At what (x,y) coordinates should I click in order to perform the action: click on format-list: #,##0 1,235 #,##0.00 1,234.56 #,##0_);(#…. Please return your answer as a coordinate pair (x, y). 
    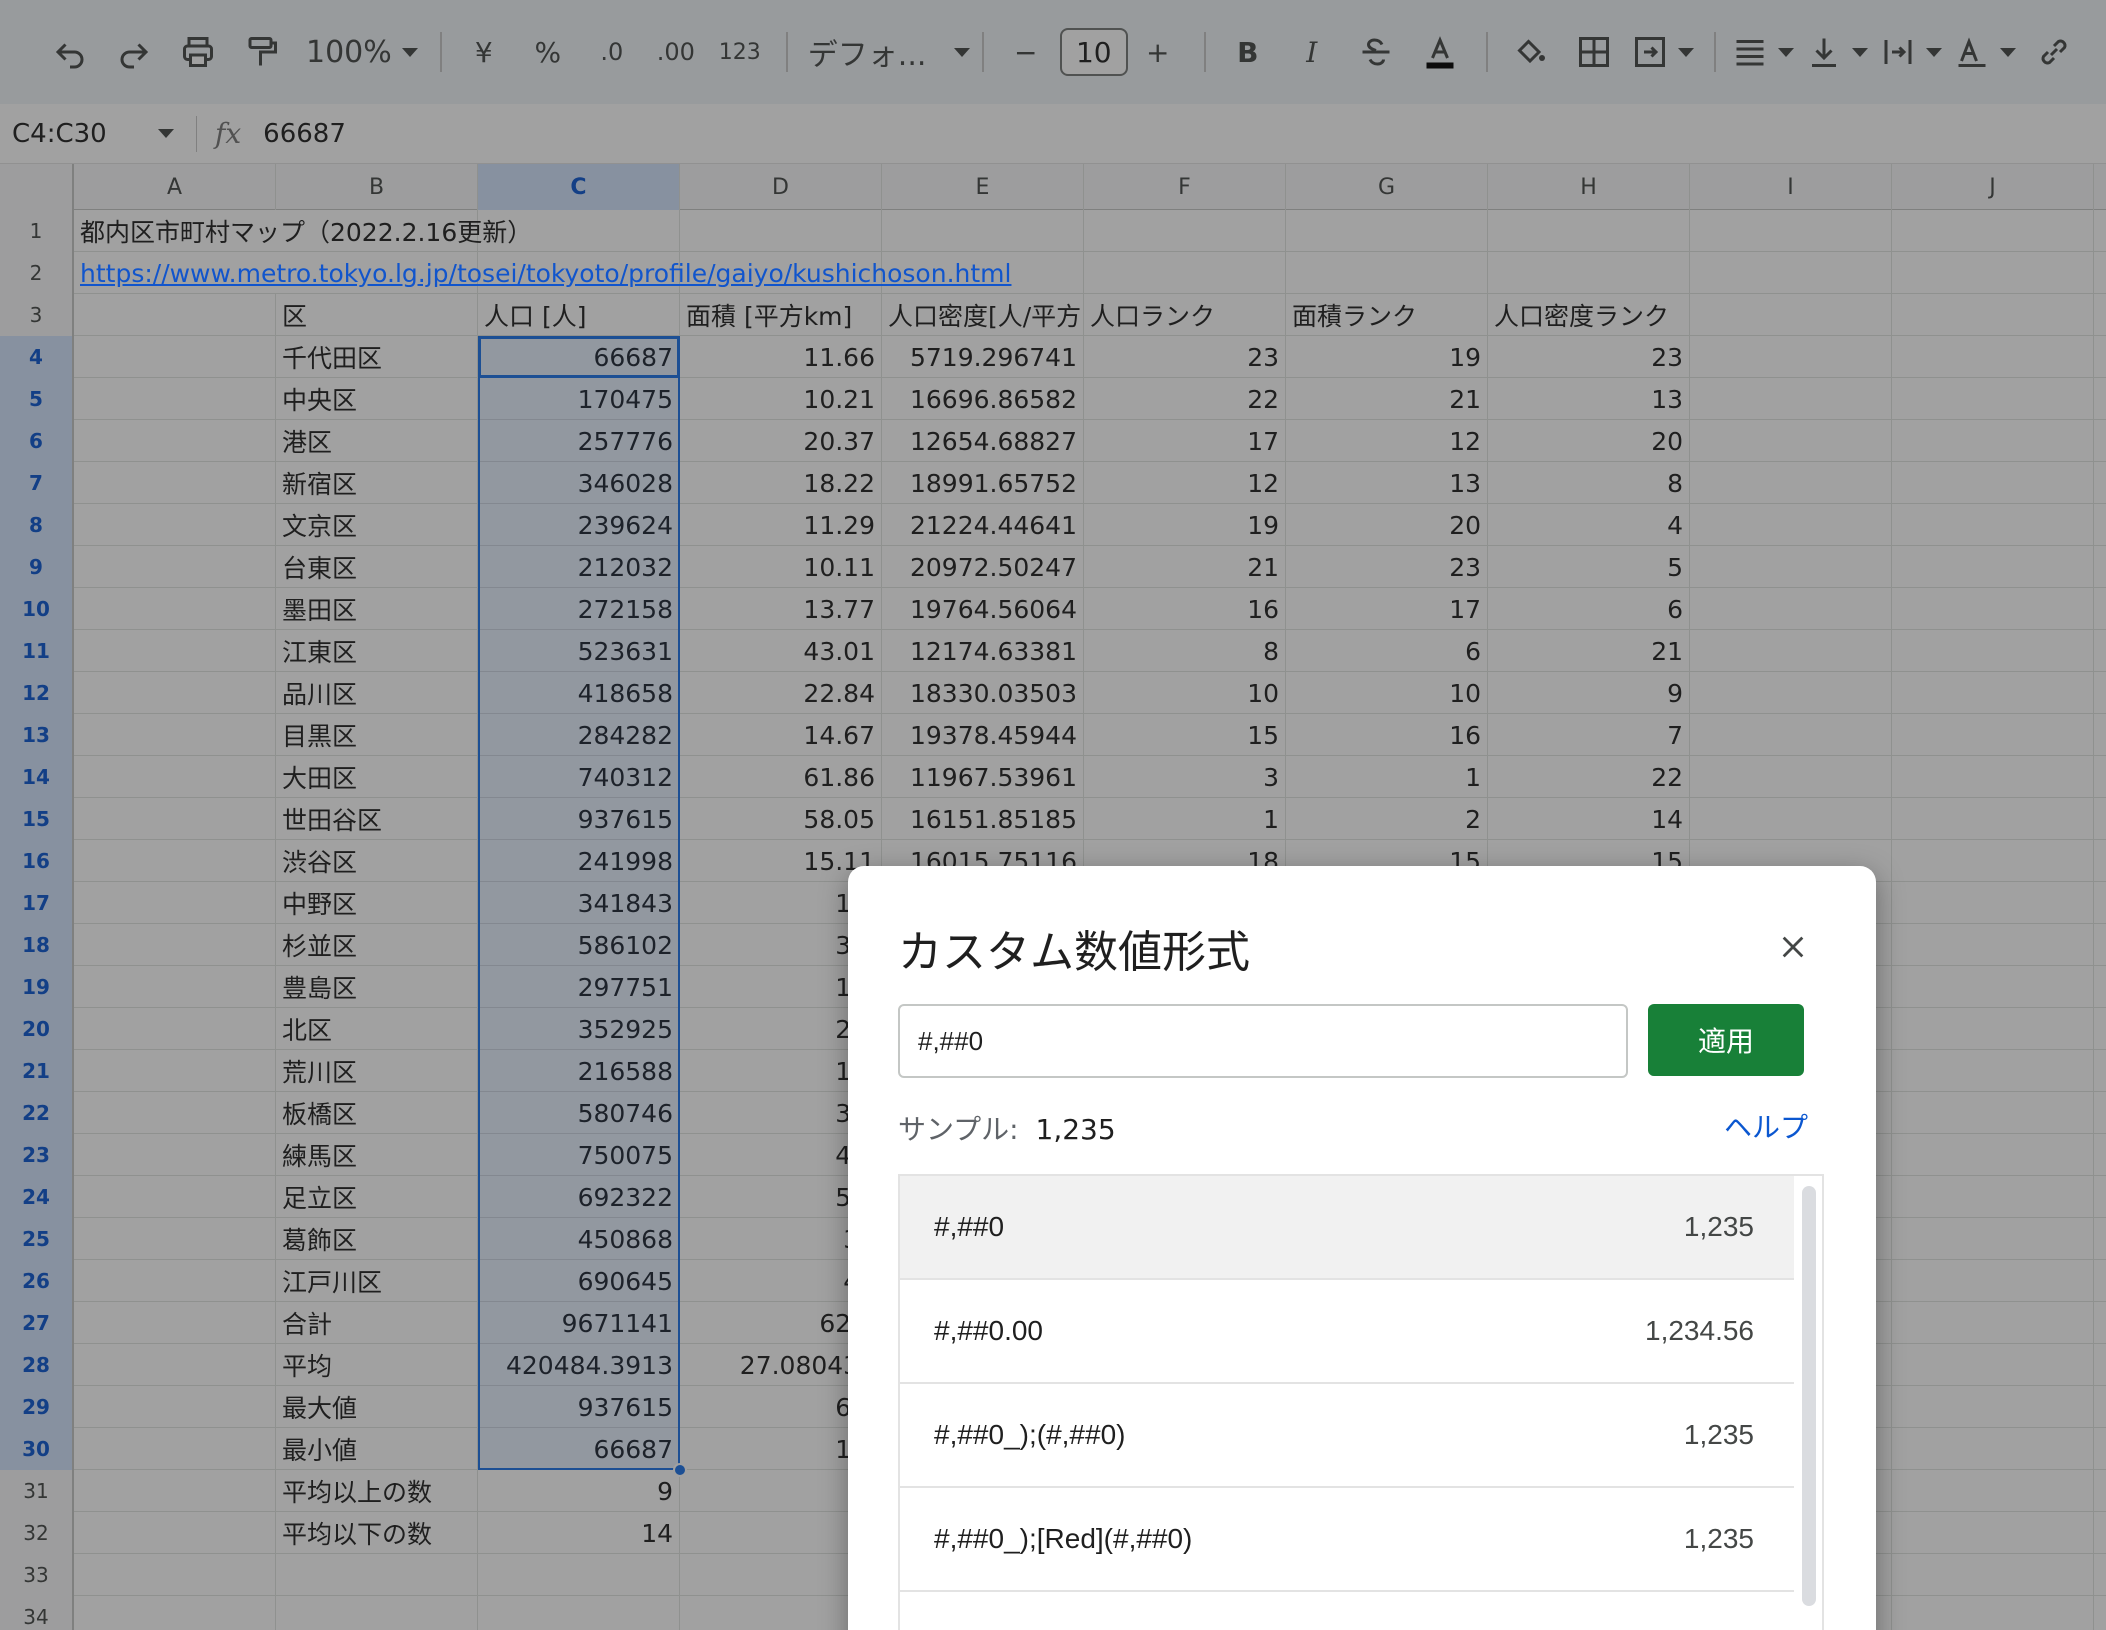
    Looking at the image, I should click on (1361, 1402).